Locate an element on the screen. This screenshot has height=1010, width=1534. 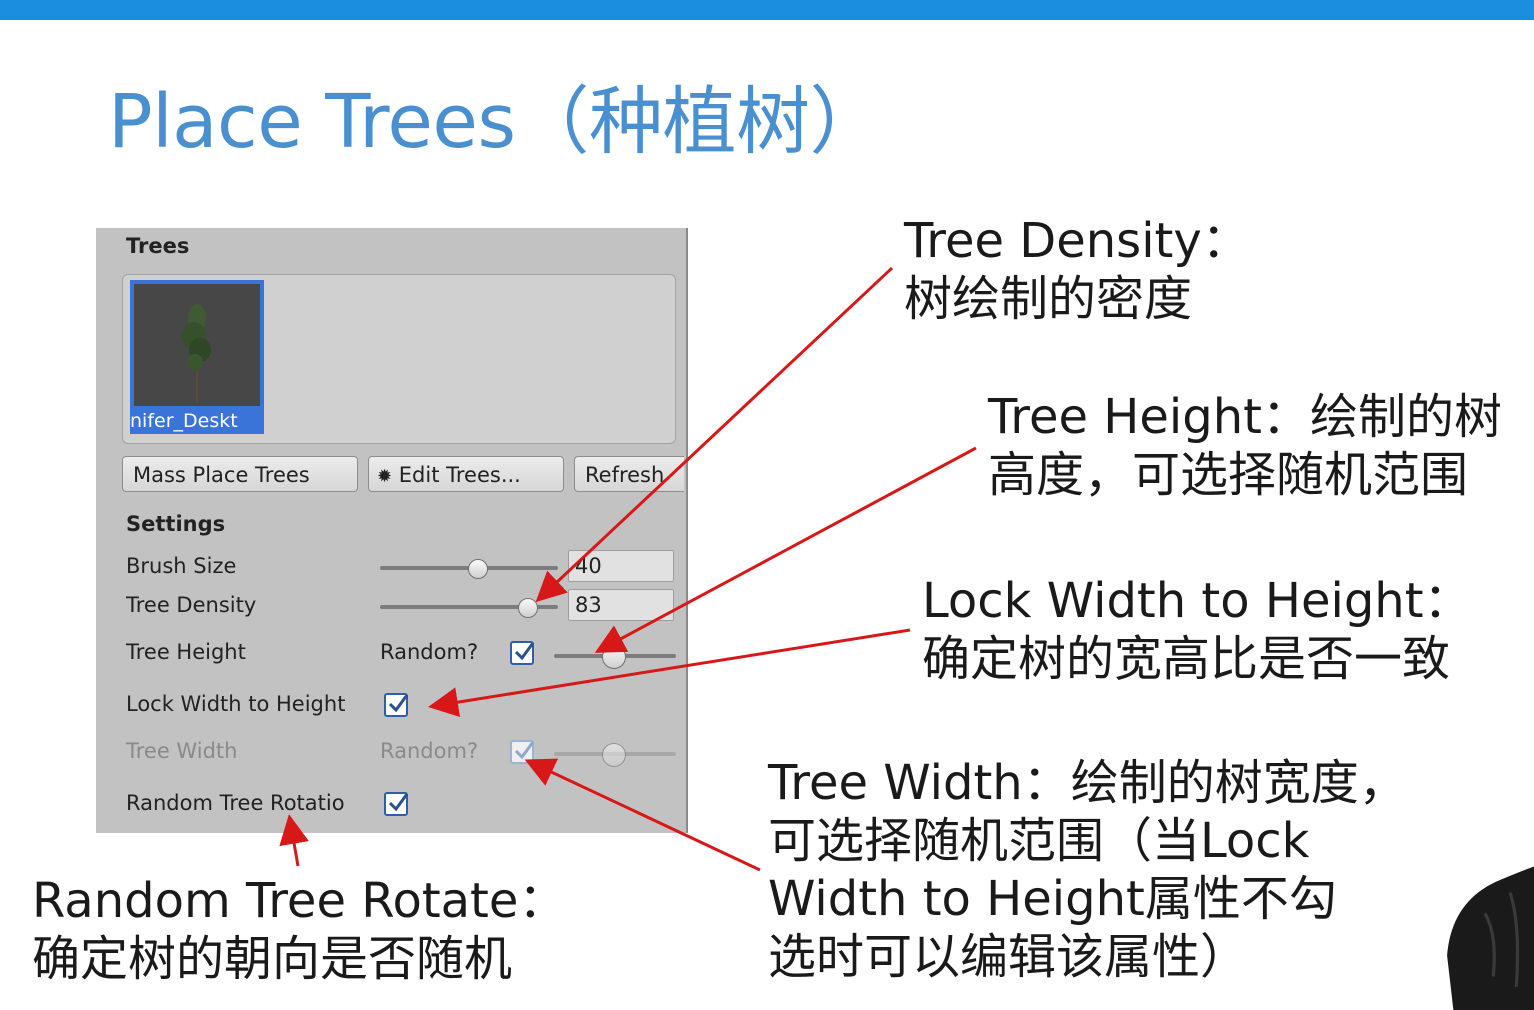
annotation-line: Tree Width：绘制的树宽度， is located at coordinates (1087, 783).